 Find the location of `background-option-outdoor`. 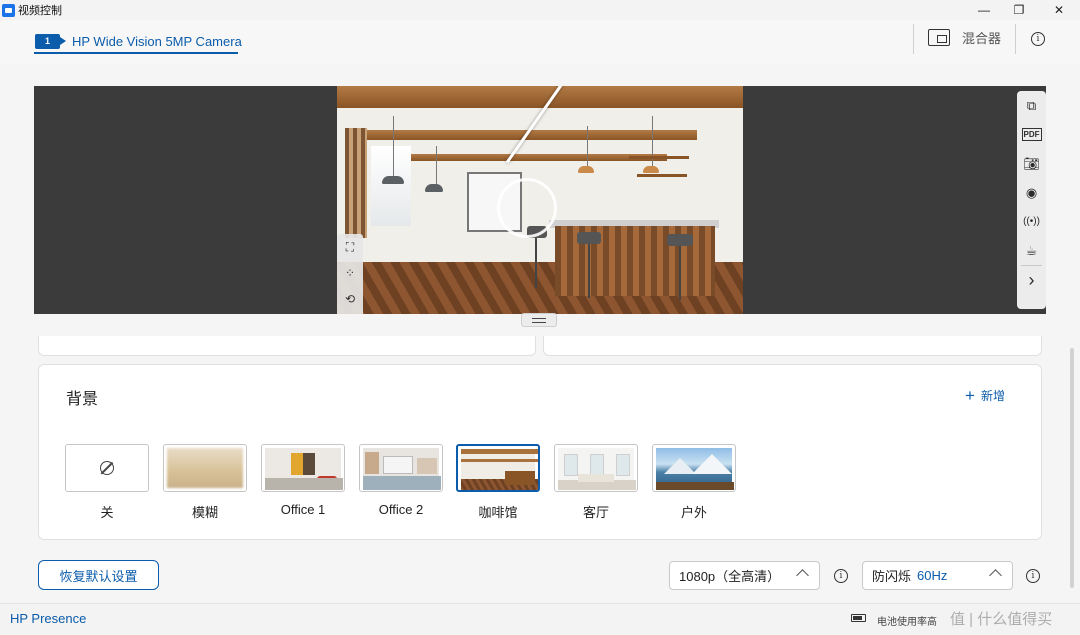

background-option-outdoor is located at coordinates (694, 468).